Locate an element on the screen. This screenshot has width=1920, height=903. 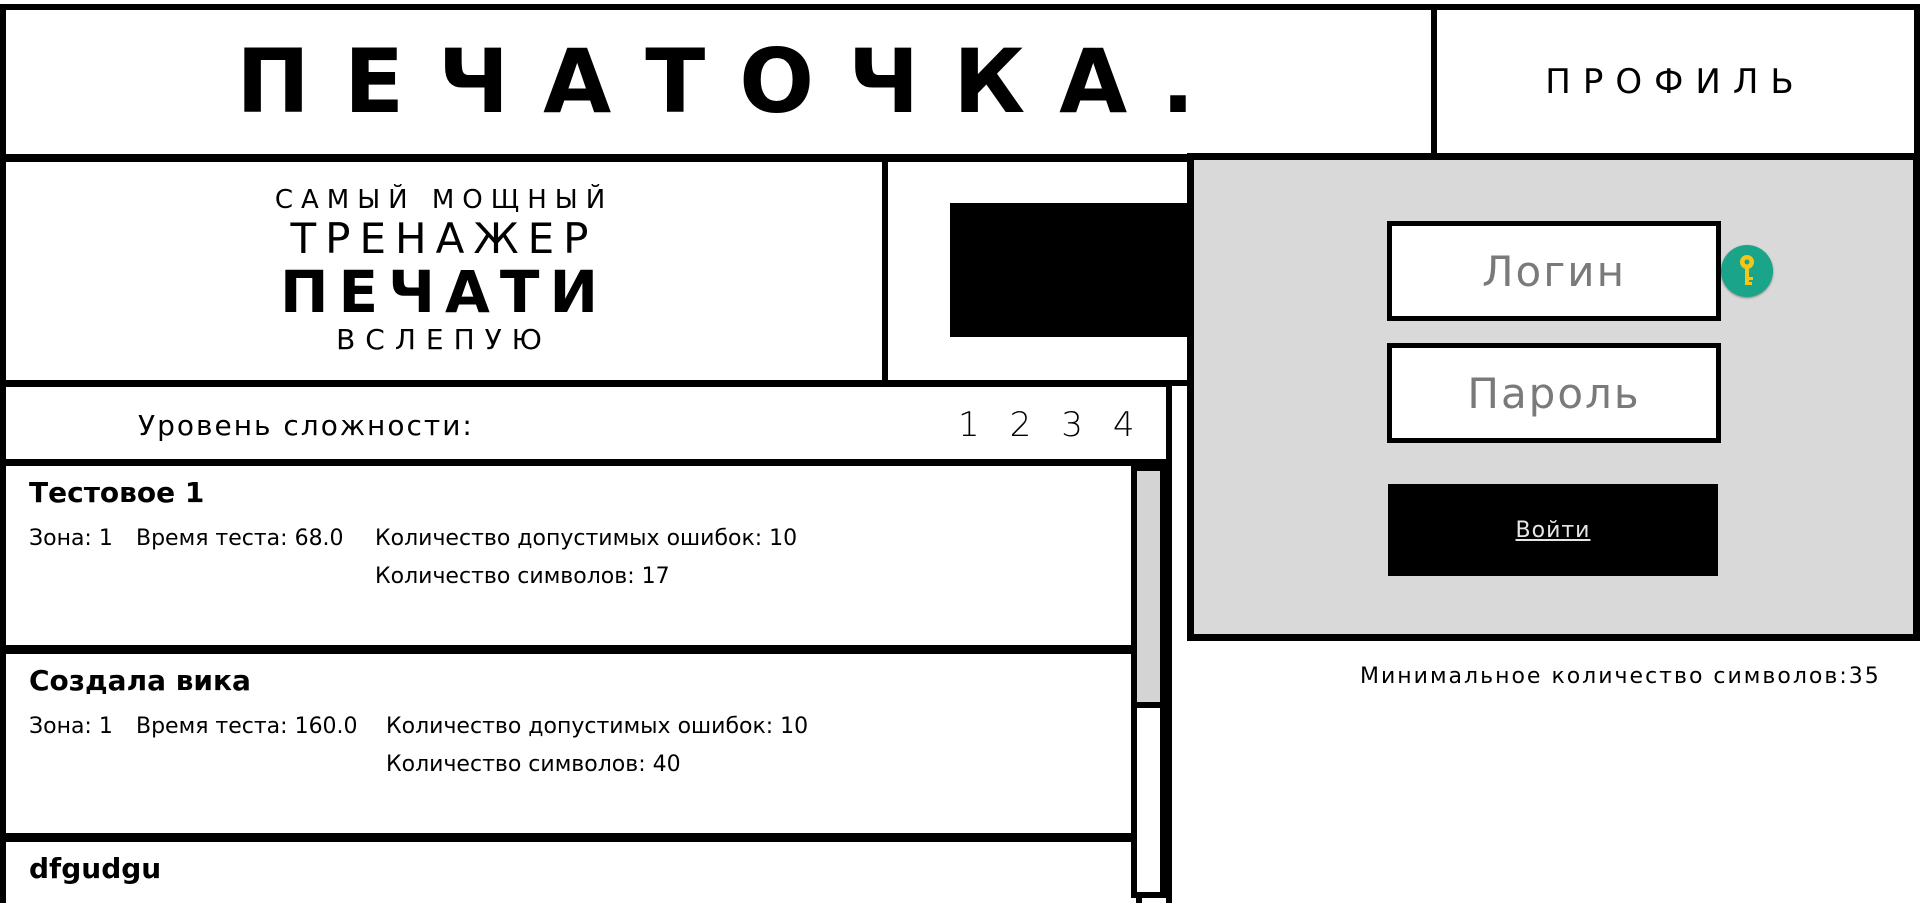
slogan-line-2: ТРЕНАЖЕР is located at coordinates (444, 239).